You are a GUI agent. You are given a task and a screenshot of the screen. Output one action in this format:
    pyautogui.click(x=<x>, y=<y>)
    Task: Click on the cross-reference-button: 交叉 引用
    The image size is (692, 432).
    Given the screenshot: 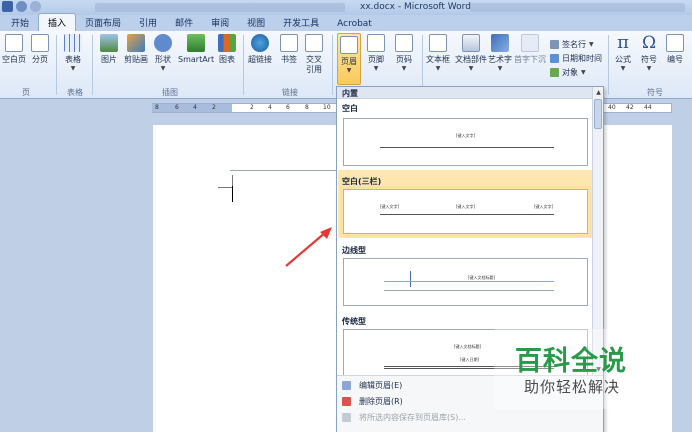 What is the action you would take?
    pyautogui.click(x=314, y=54)
    